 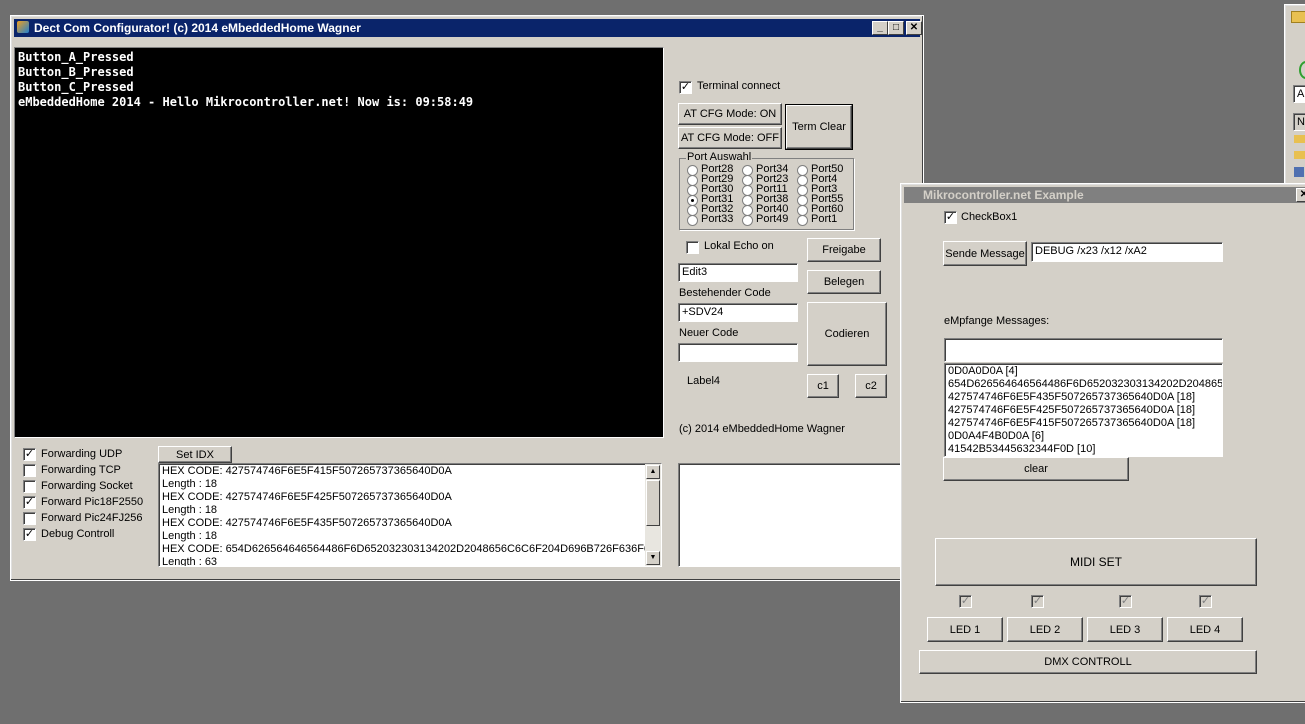 What do you see at coordinates (880, 28) in the screenshot?
I see `minimize-button: _` at bounding box center [880, 28].